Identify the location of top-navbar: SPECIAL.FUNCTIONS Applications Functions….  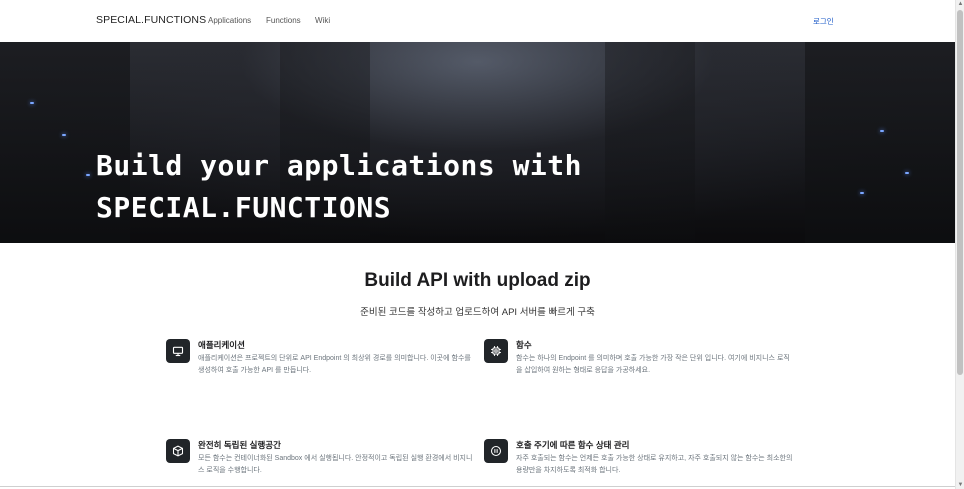
(477, 21).